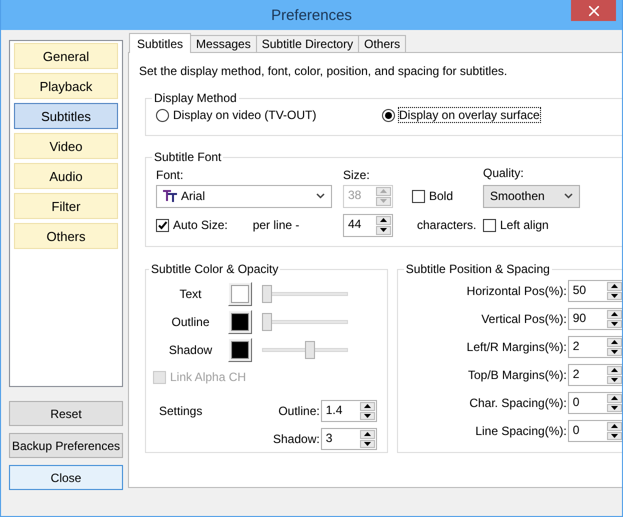 The image size is (623, 517). I want to click on radio-label: Display on overlay surface, so click(469, 115).